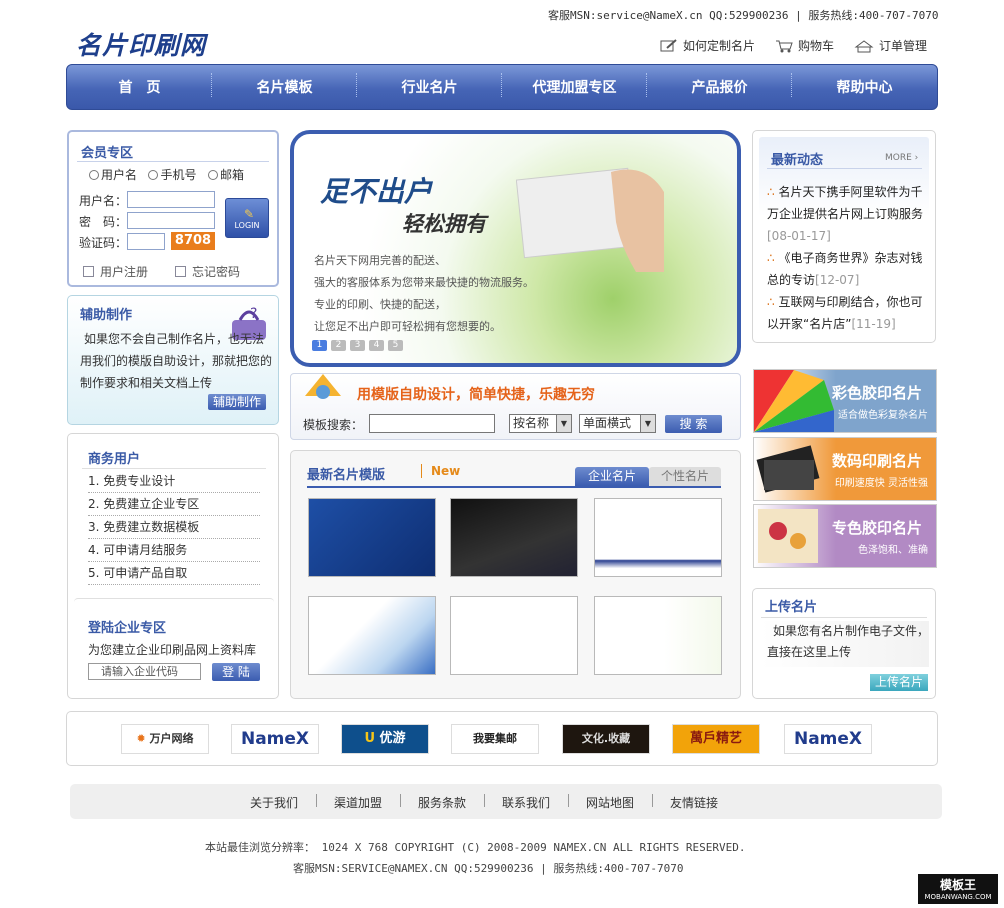  Describe the element at coordinates (171, 199) in the screenshot. I see `username-input` at that location.